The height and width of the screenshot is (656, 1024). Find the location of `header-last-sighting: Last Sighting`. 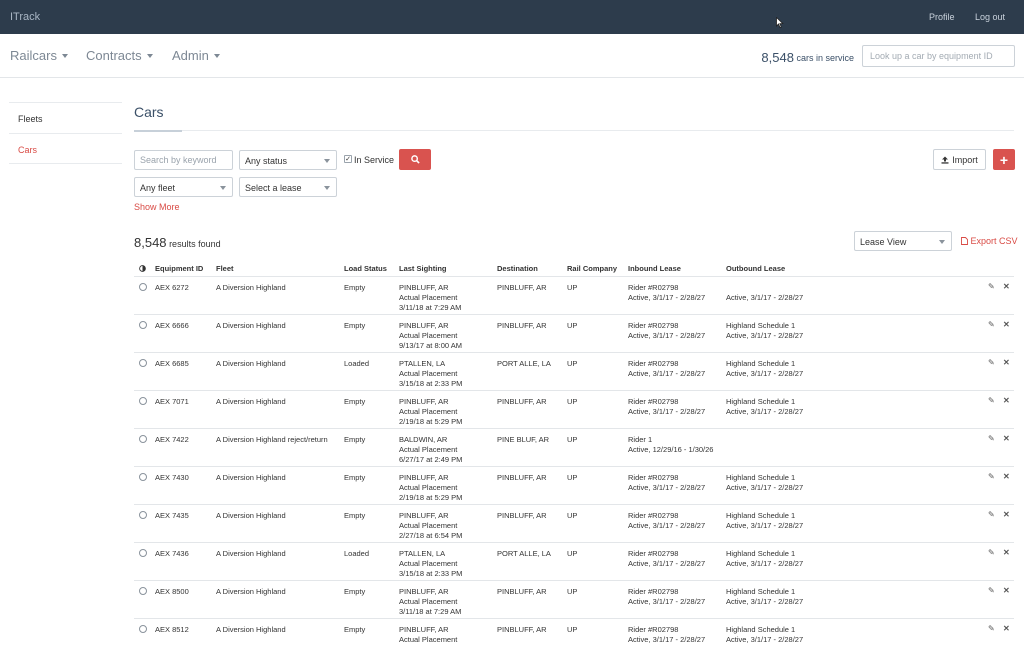

header-last-sighting: Last Sighting is located at coordinates (423, 268).